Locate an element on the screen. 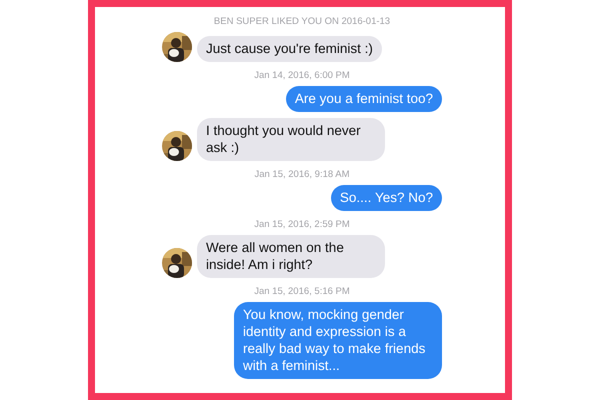 Image resolution: width=600 pixels, height=400 pixels. timestamp: Jan 15, 2016, 5:16 PM is located at coordinates (302, 291).